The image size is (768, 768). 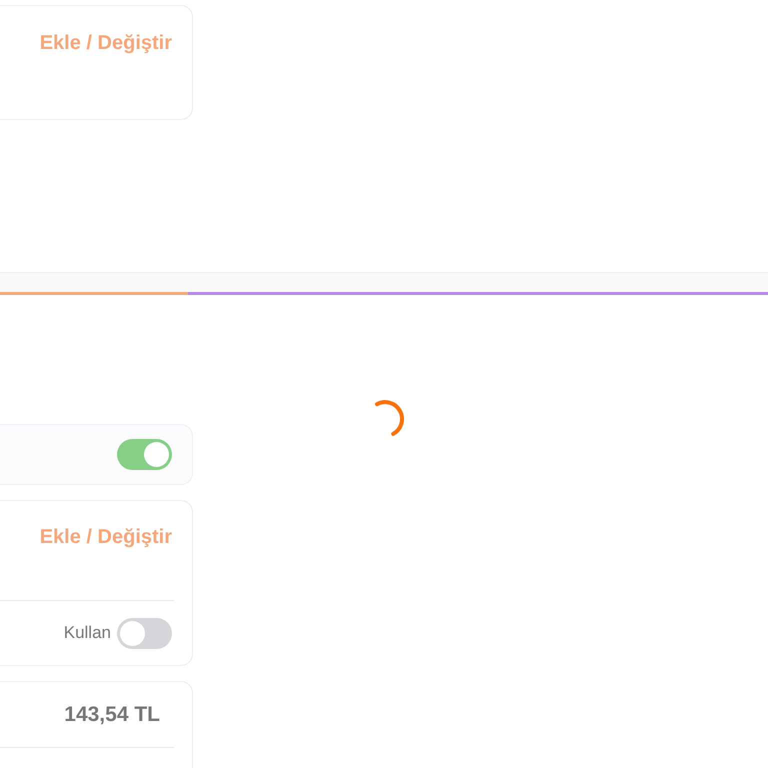 I want to click on loading-spinner-icon, so click(x=389, y=418).